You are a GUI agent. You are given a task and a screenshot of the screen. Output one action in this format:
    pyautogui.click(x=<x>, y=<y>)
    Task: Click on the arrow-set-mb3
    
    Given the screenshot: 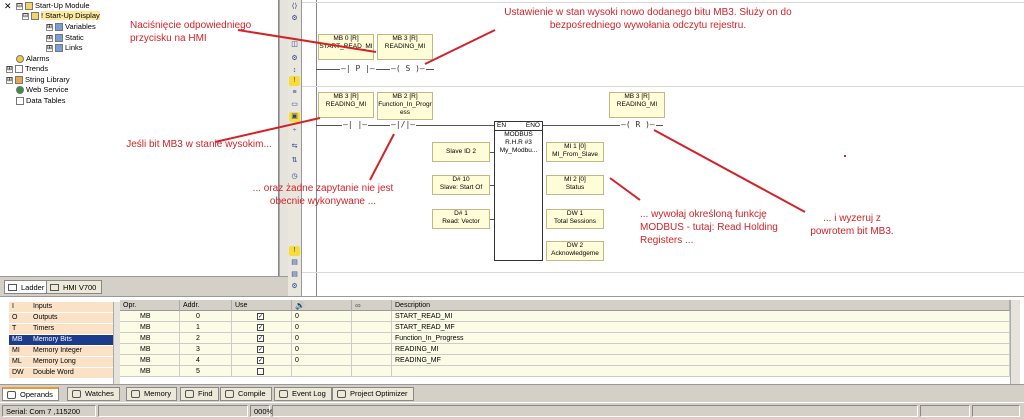 What is the action you would take?
    pyautogui.click(x=460, y=47)
    